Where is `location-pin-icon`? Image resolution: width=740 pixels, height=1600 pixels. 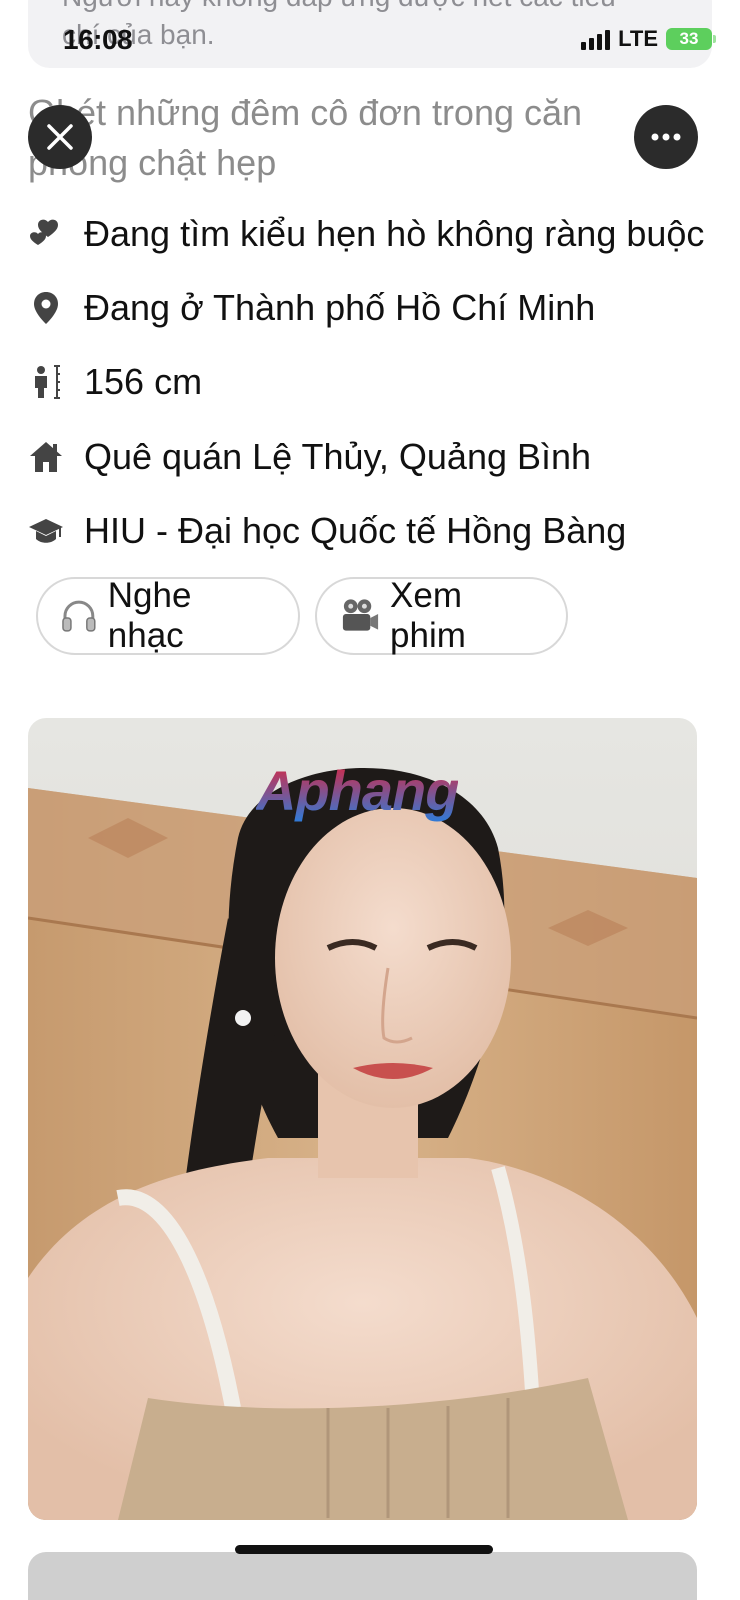 location-pin-icon is located at coordinates (46, 308).